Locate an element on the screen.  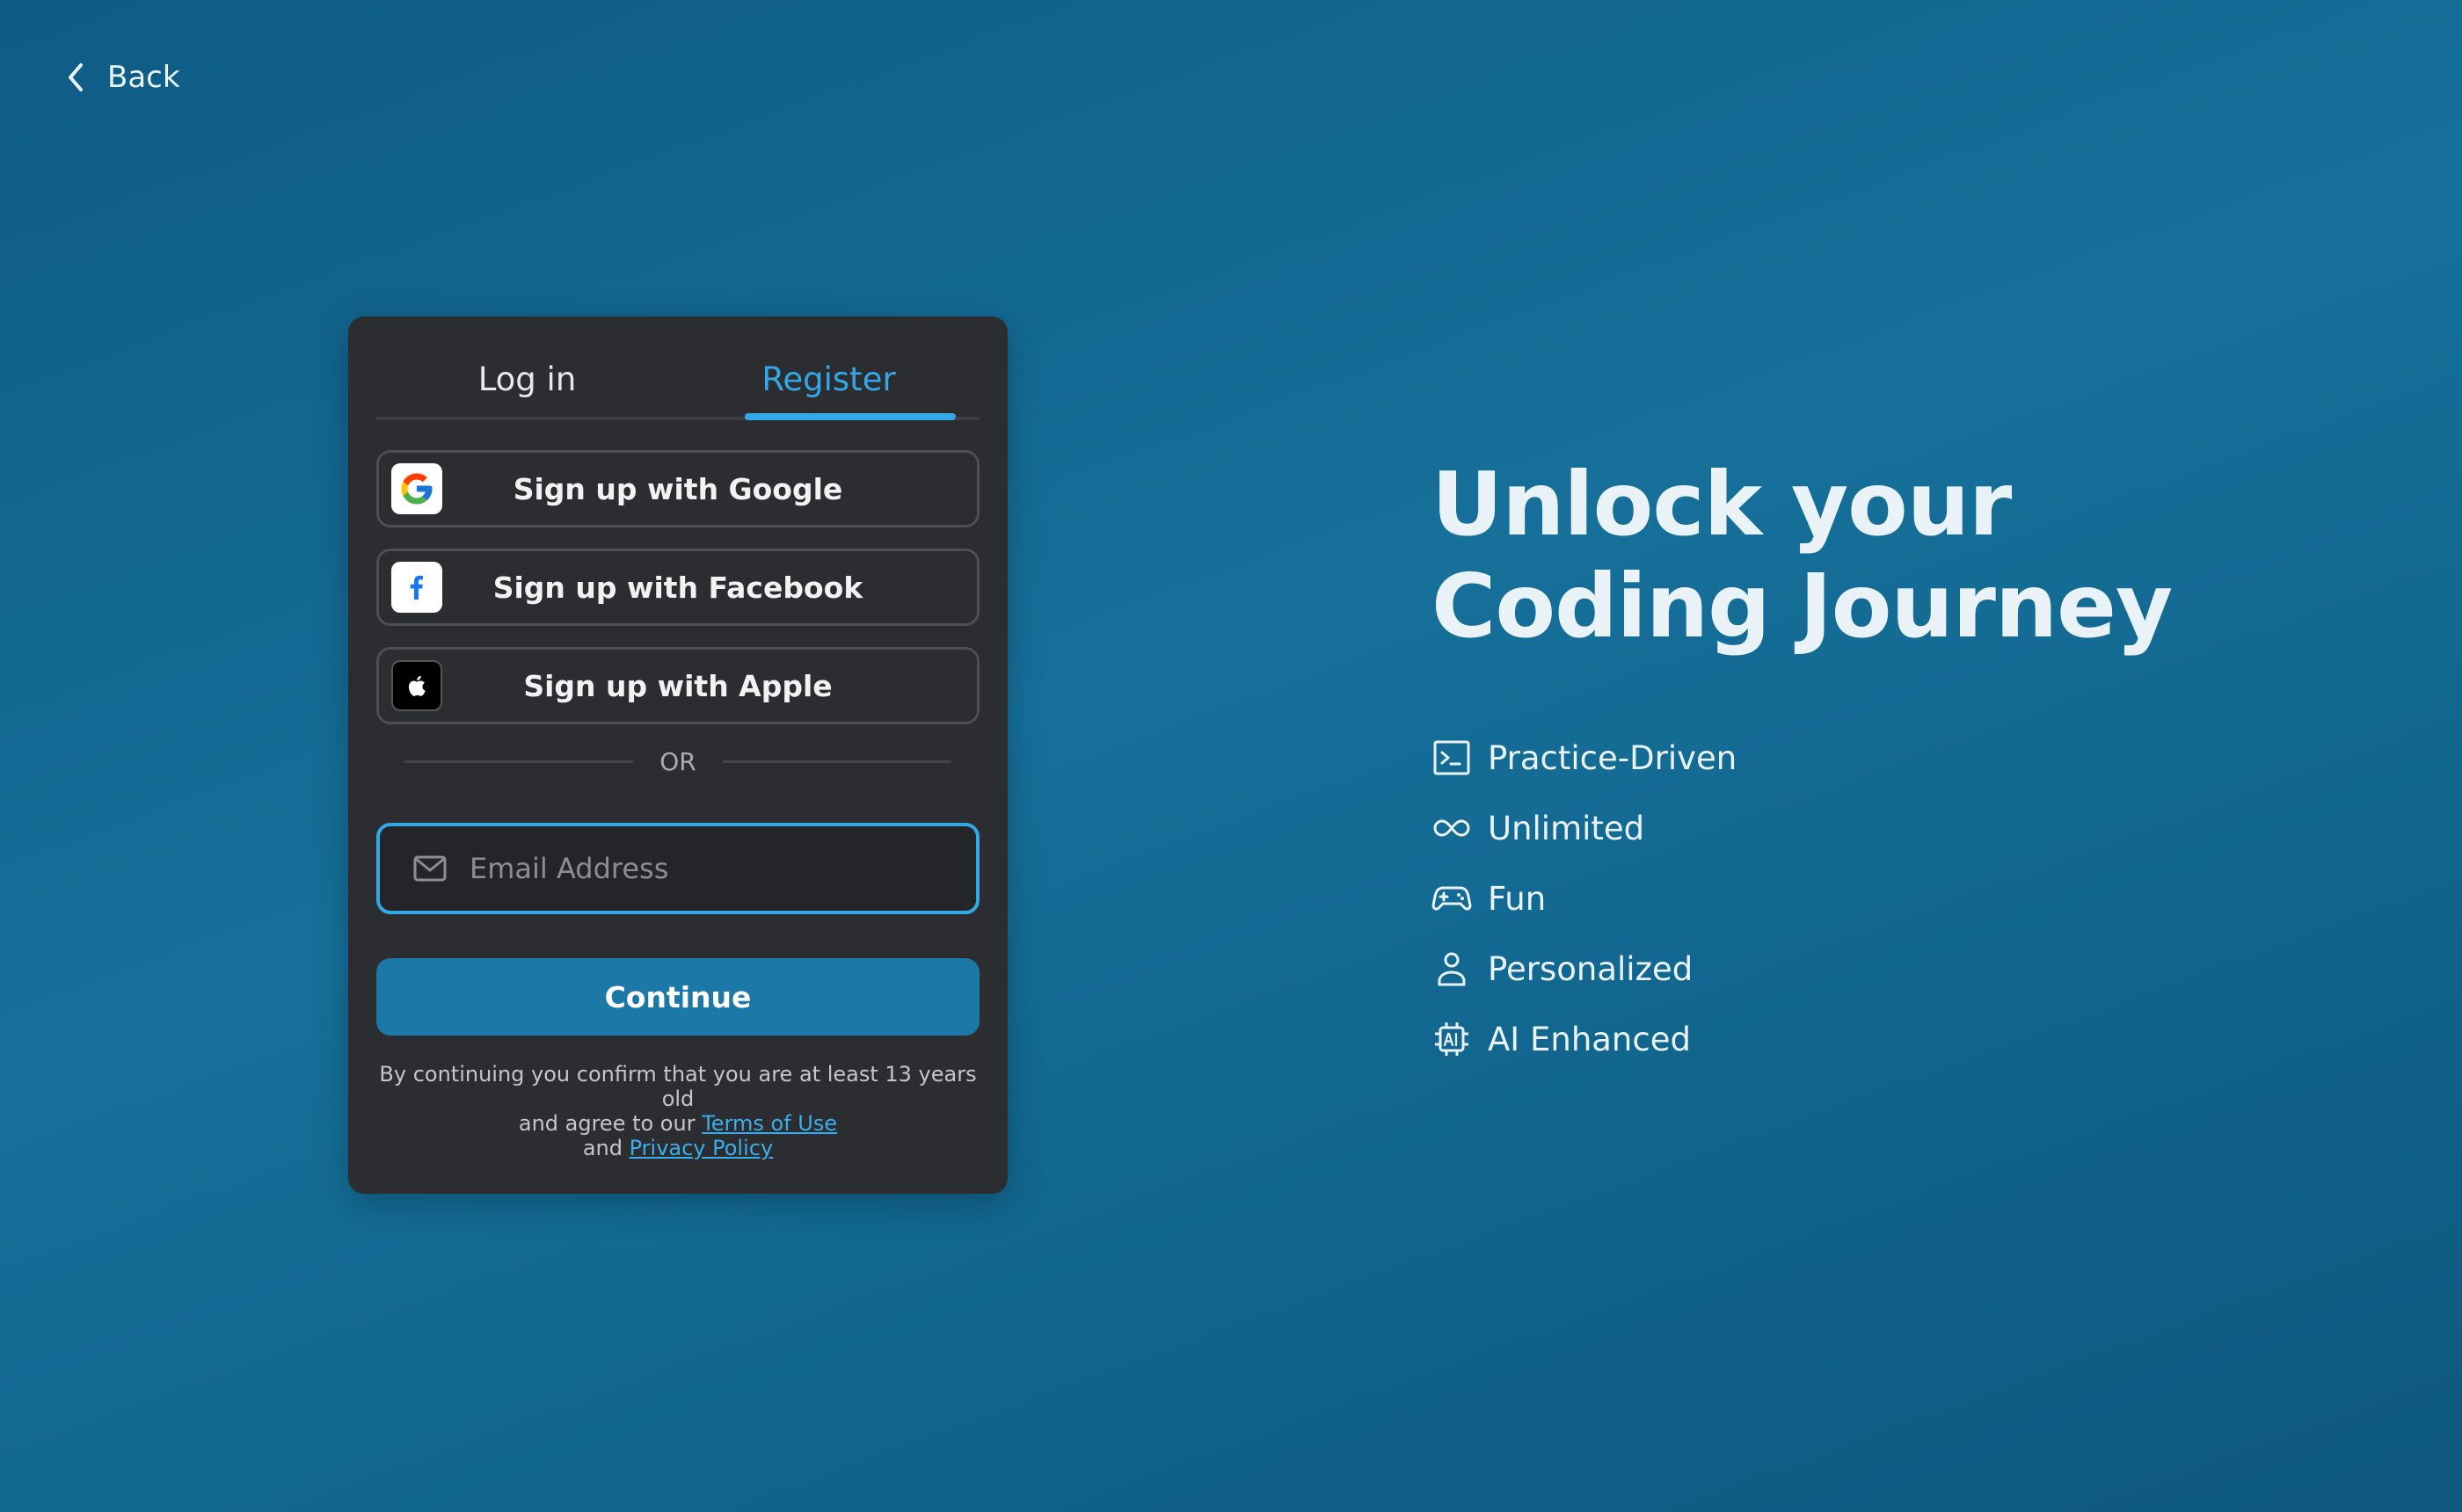
privacy-policy-link: Privacy Policy is located at coordinates (702, 1148).